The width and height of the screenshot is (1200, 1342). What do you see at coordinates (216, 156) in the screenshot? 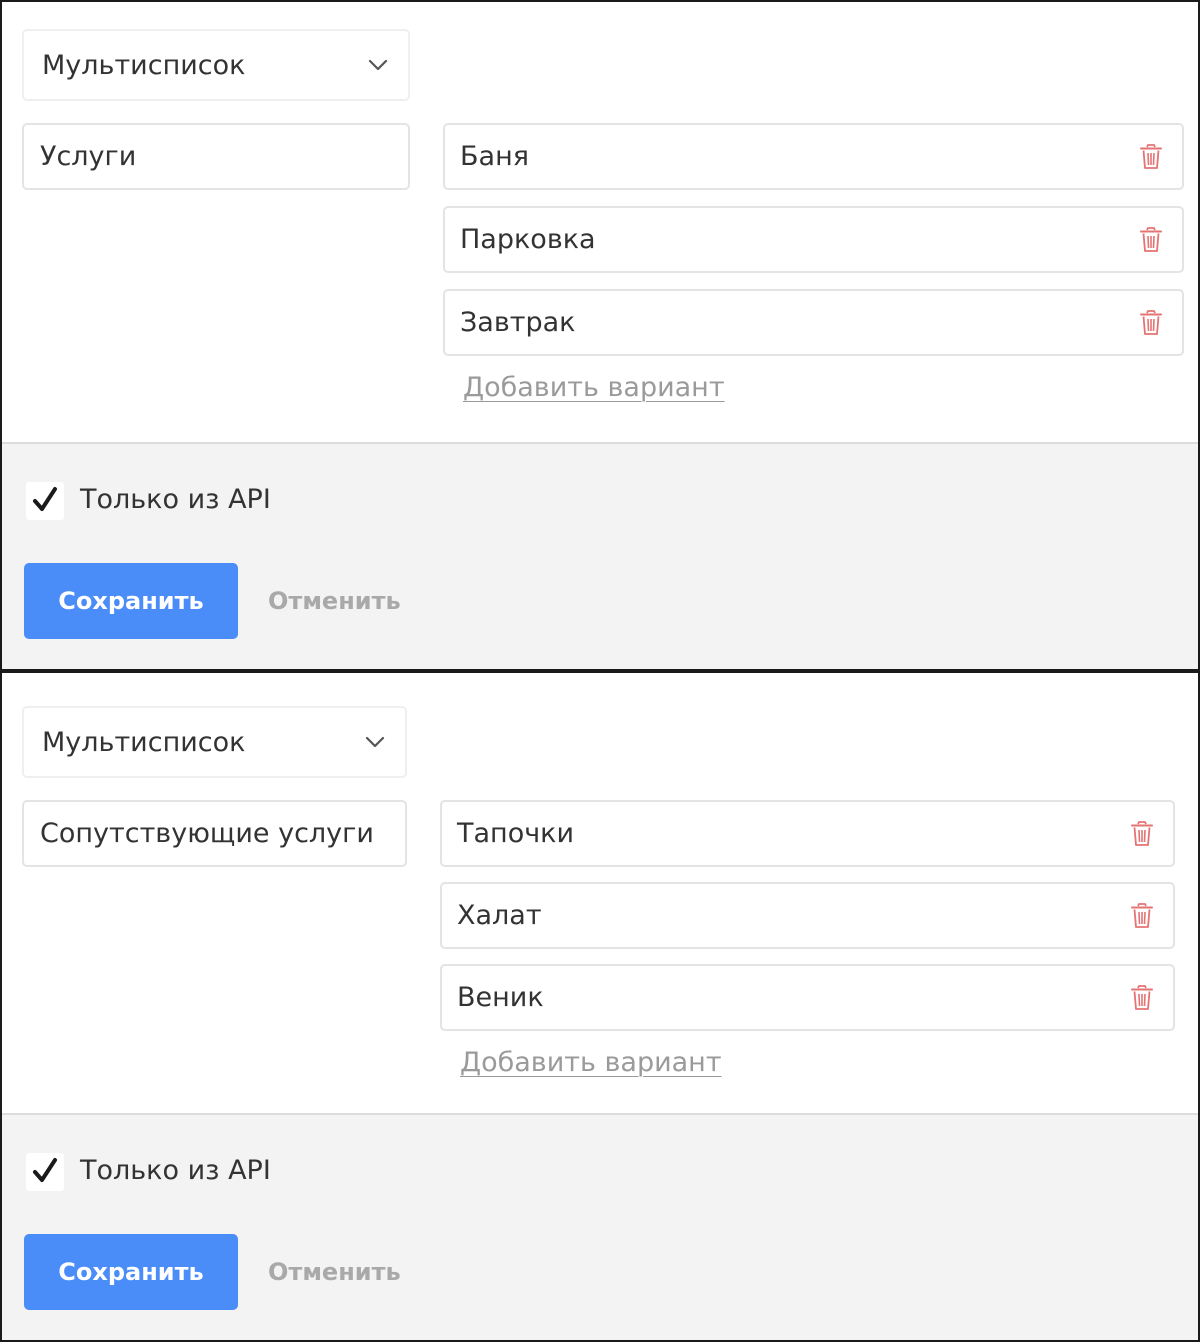
I see `field-name-input: Услуги` at bounding box center [216, 156].